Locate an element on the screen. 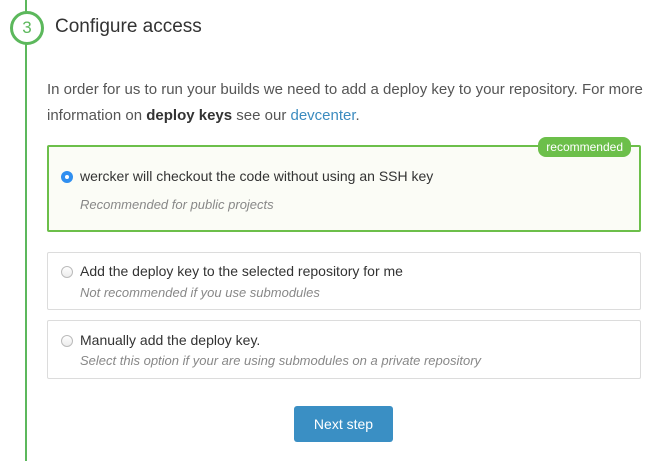 This screenshot has height=461, width=660. step-number-badge: 3 is located at coordinates (27, 28).